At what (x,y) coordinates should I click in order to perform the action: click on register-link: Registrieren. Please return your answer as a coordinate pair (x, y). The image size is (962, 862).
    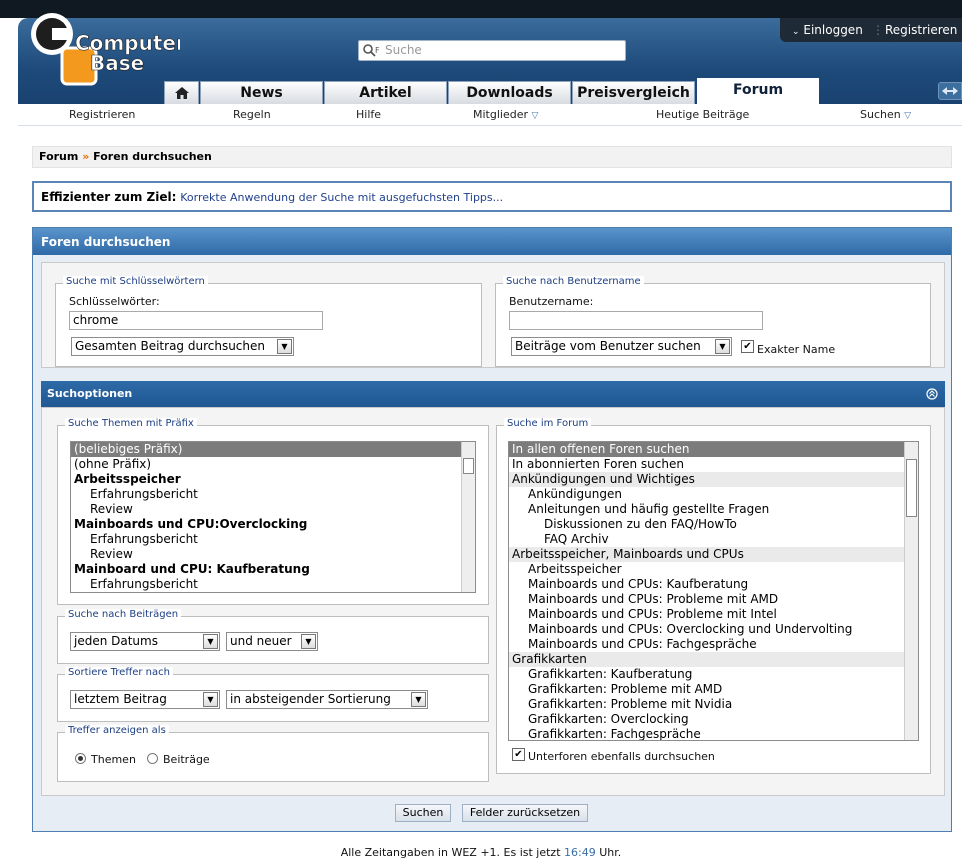
    Looking at the image, I should click on (921, 30).